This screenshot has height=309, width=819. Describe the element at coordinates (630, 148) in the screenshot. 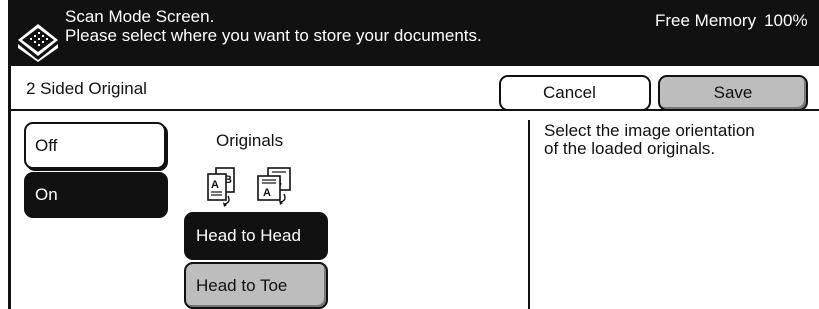

I see `help-text-line2: of the loaded originals.` at that location.